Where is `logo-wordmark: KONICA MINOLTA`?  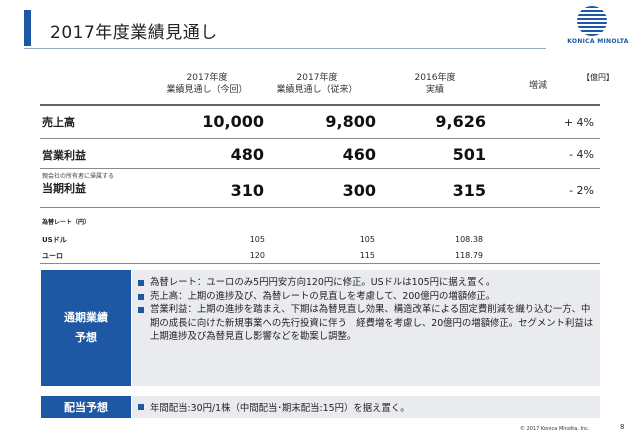 logo-wordmark: KONICA MINOLTA is located at coordinates (598, 41).